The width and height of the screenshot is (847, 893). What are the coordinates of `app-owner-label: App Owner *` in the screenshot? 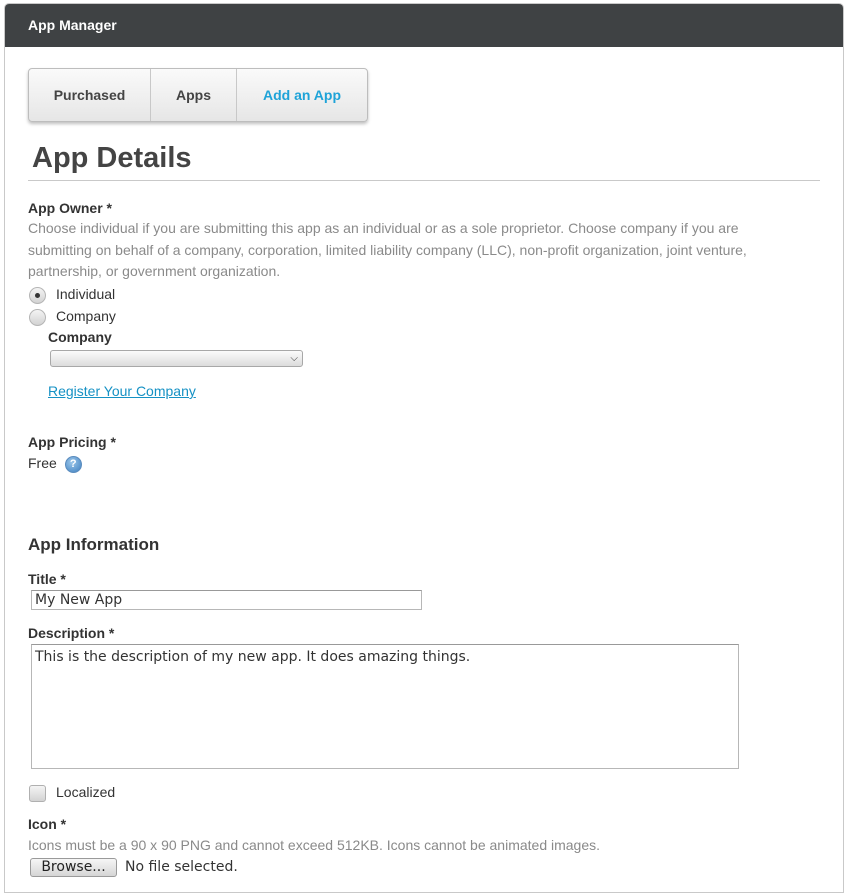 It's located at (70, 208).